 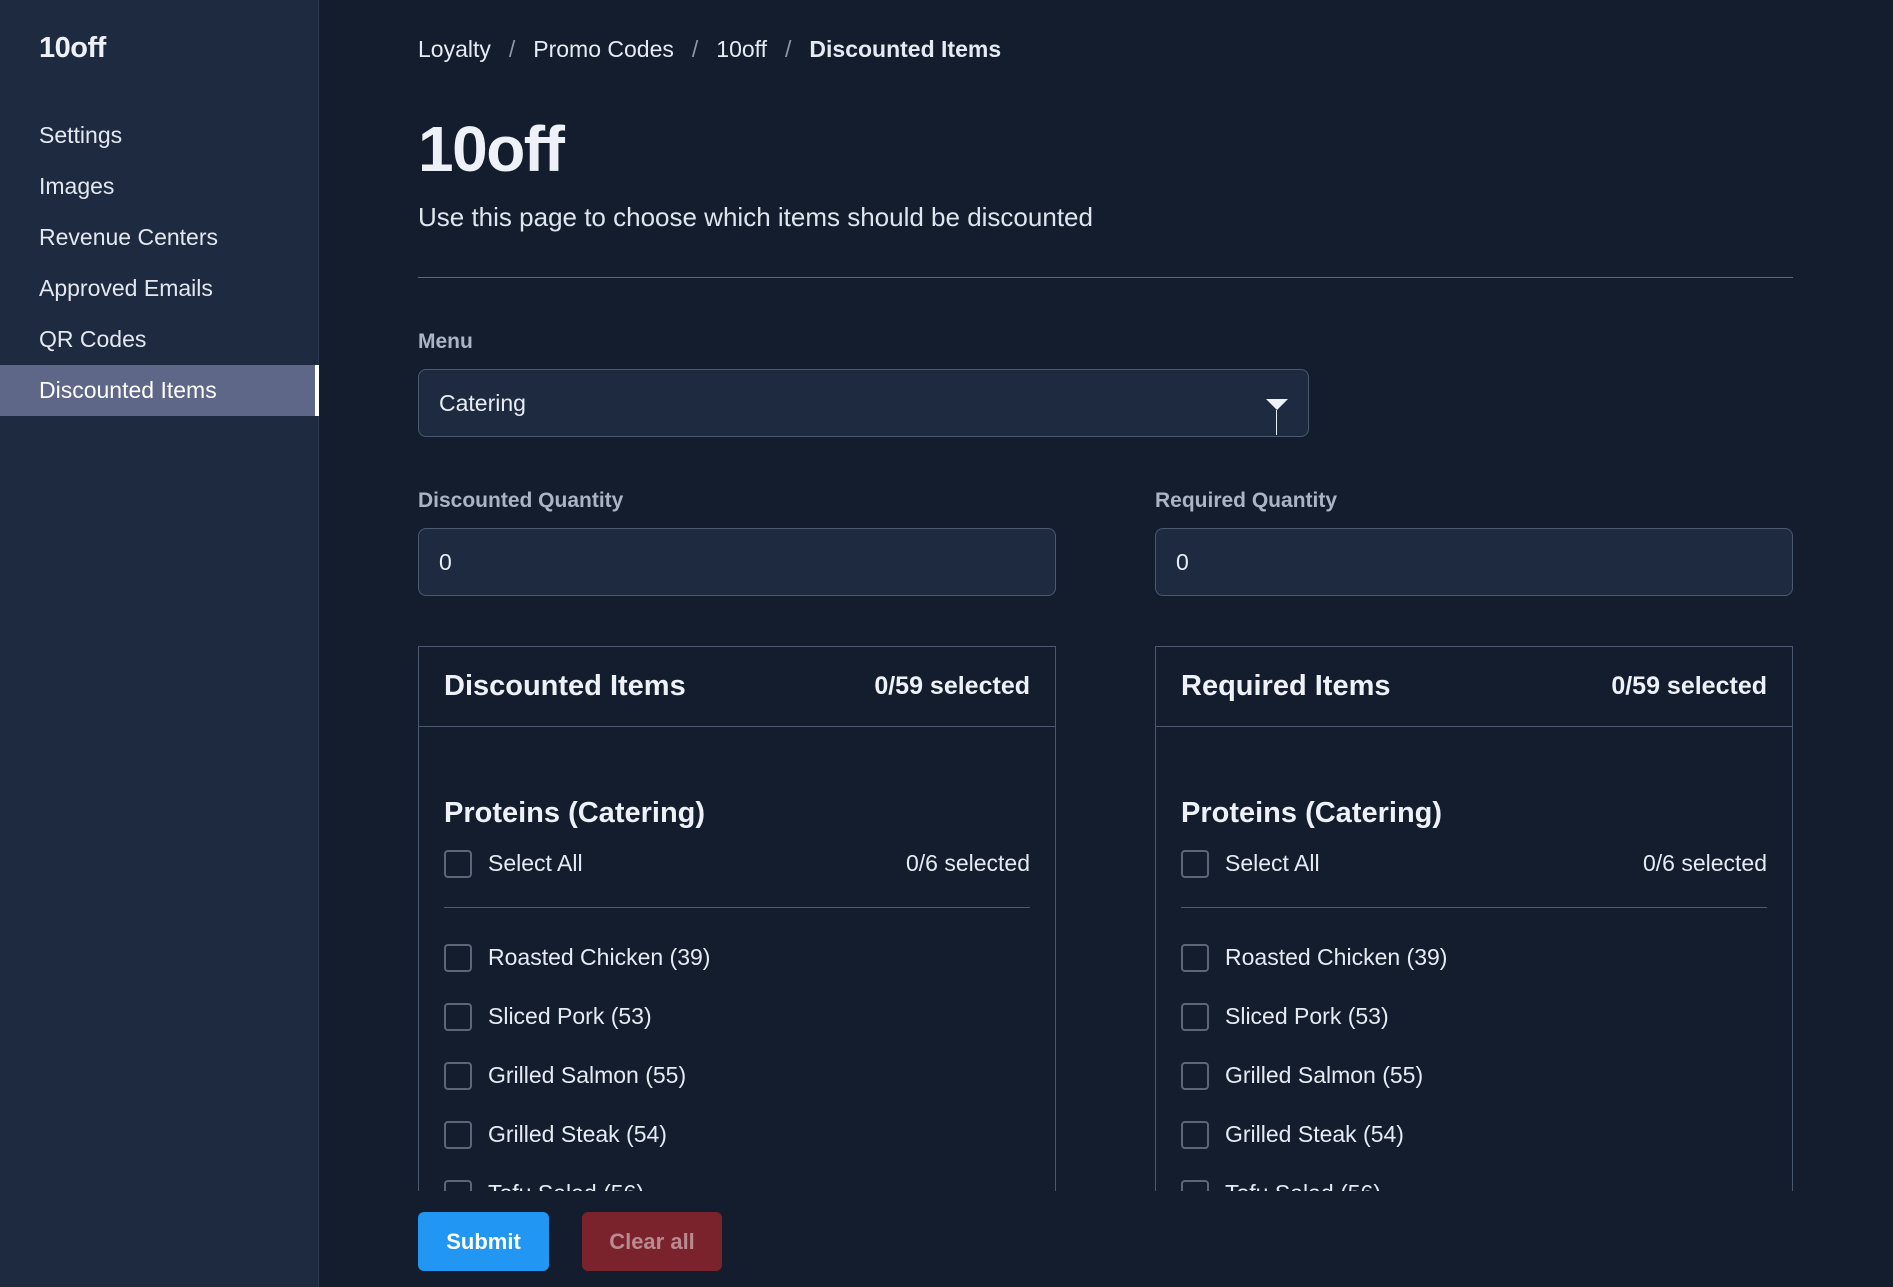 I want to click on sidebar-item-discounted-items: Discounted Items, so click(x=159, y=390).